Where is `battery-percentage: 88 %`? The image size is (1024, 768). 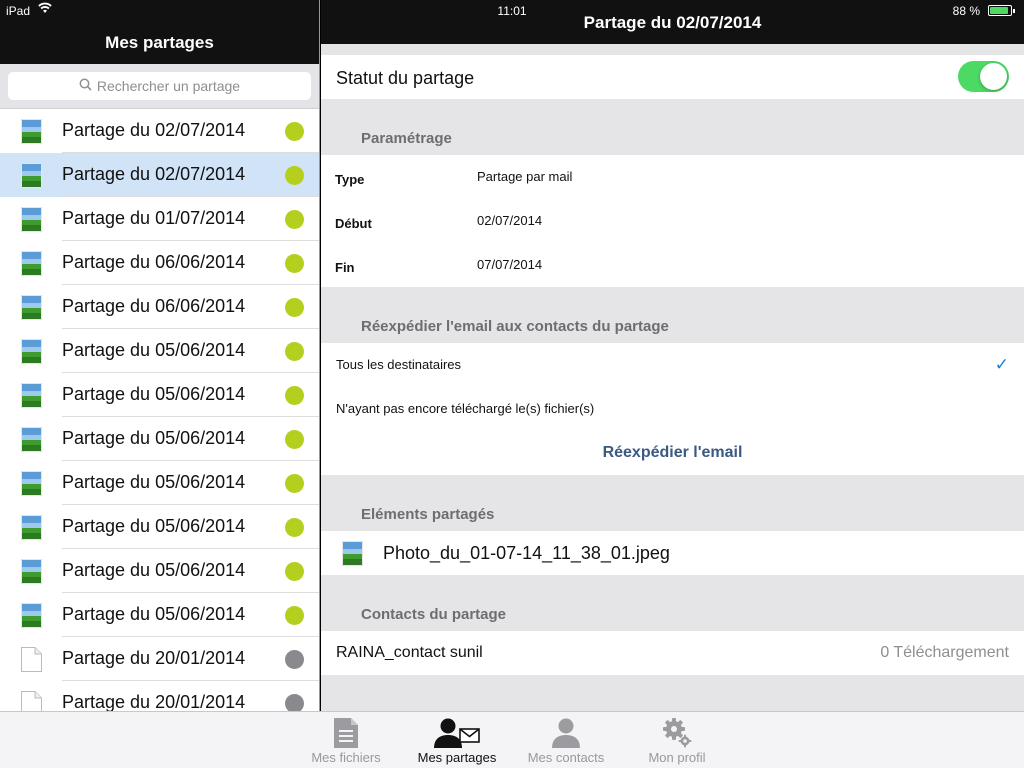 battery-percentage: 88 % is located at coordinates (966, 11).